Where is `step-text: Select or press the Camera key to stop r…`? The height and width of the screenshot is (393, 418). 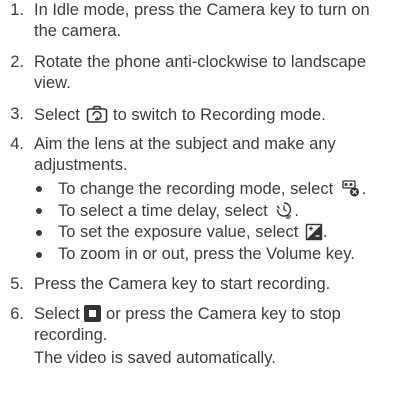
step-text: Select or press the Camera key to stop r… is located at coordinates (226, 325).